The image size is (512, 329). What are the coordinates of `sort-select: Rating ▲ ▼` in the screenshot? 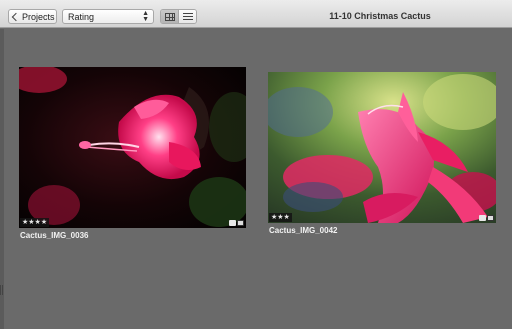 It's located at (108, 16).